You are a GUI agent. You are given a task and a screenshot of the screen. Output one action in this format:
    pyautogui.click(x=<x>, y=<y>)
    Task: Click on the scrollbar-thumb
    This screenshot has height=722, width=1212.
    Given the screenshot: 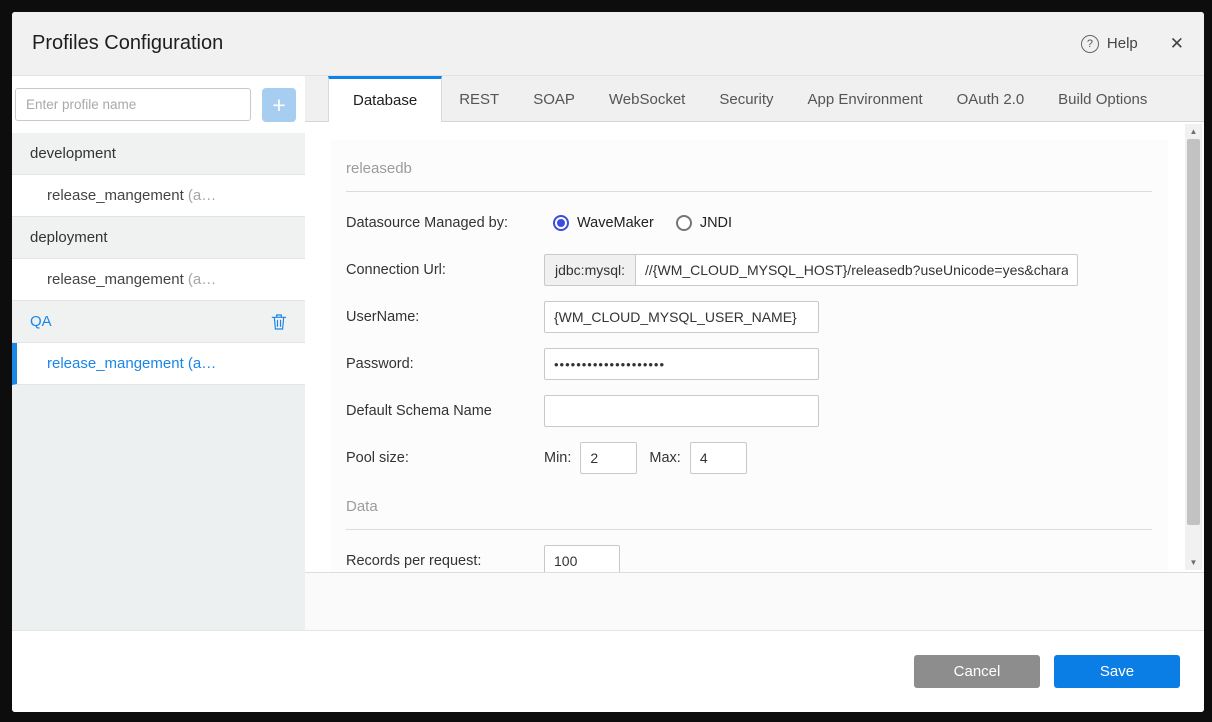 What is the action you would take?
    pyautogui.click(x=1193, y=332)
    